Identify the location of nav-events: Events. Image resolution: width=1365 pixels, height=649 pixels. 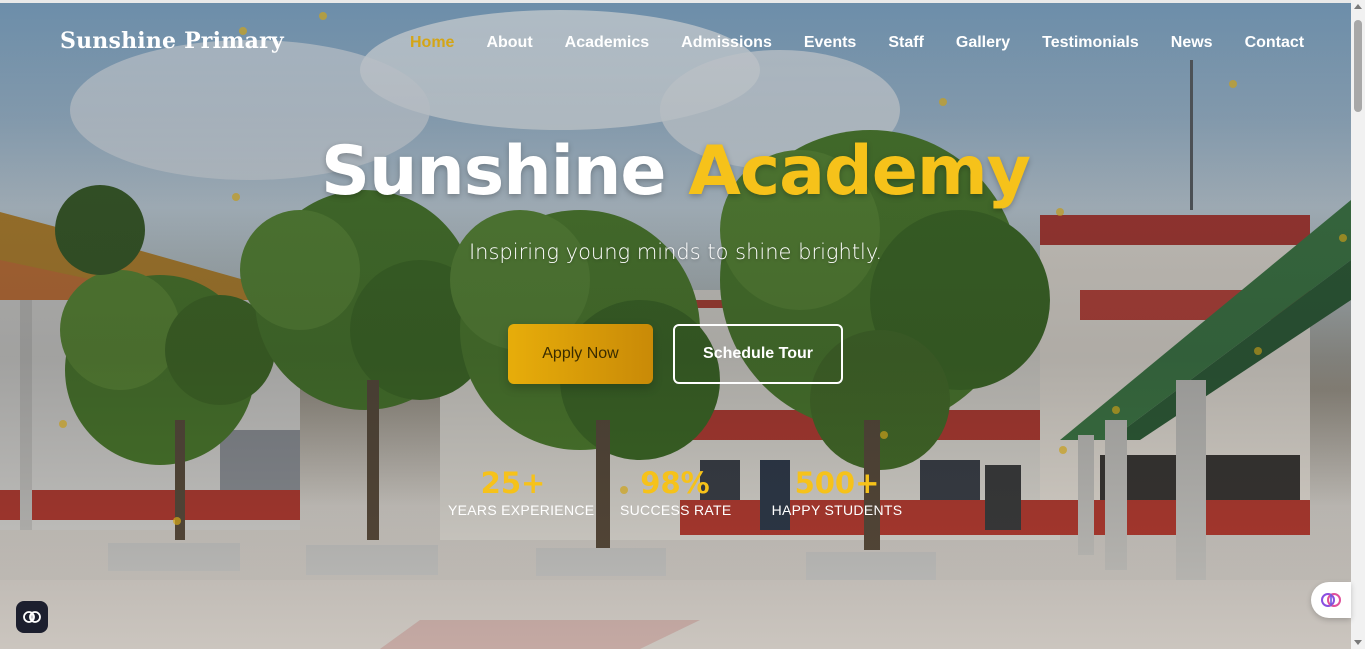
(830, 43).